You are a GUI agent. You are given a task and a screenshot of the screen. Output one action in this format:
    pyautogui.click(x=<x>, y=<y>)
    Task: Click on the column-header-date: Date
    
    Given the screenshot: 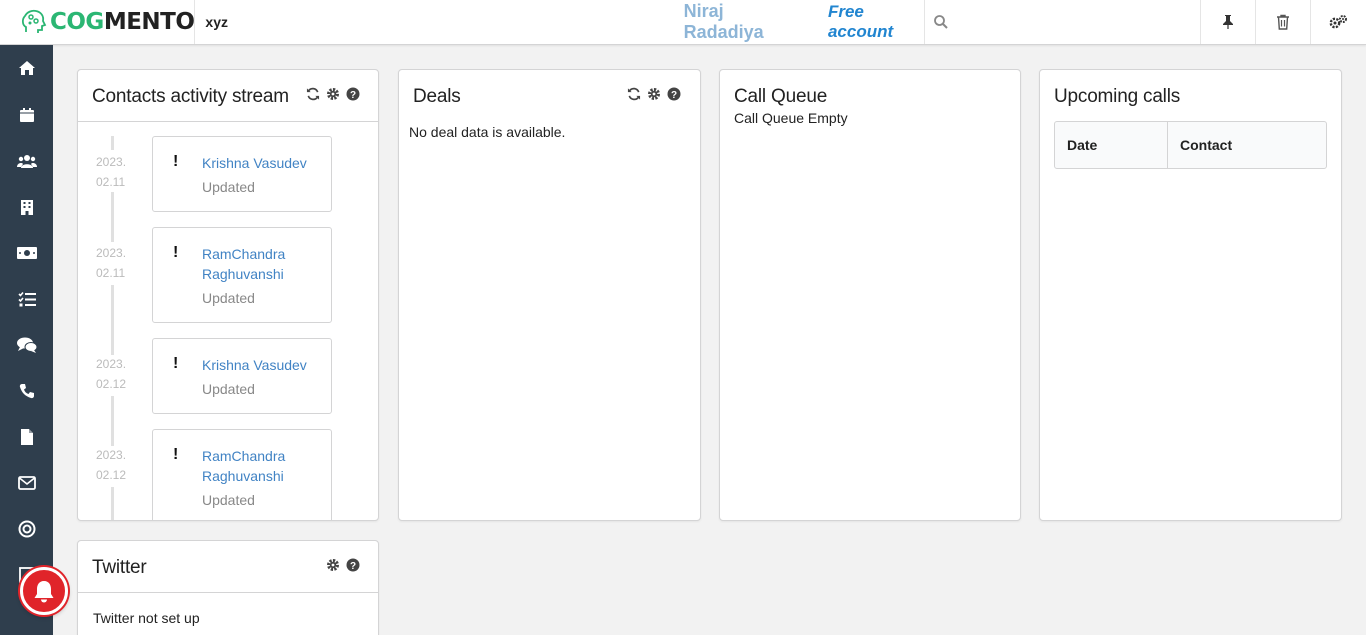 What is the action you would take?
    pyautogui.click(x=1111, y=145)
    